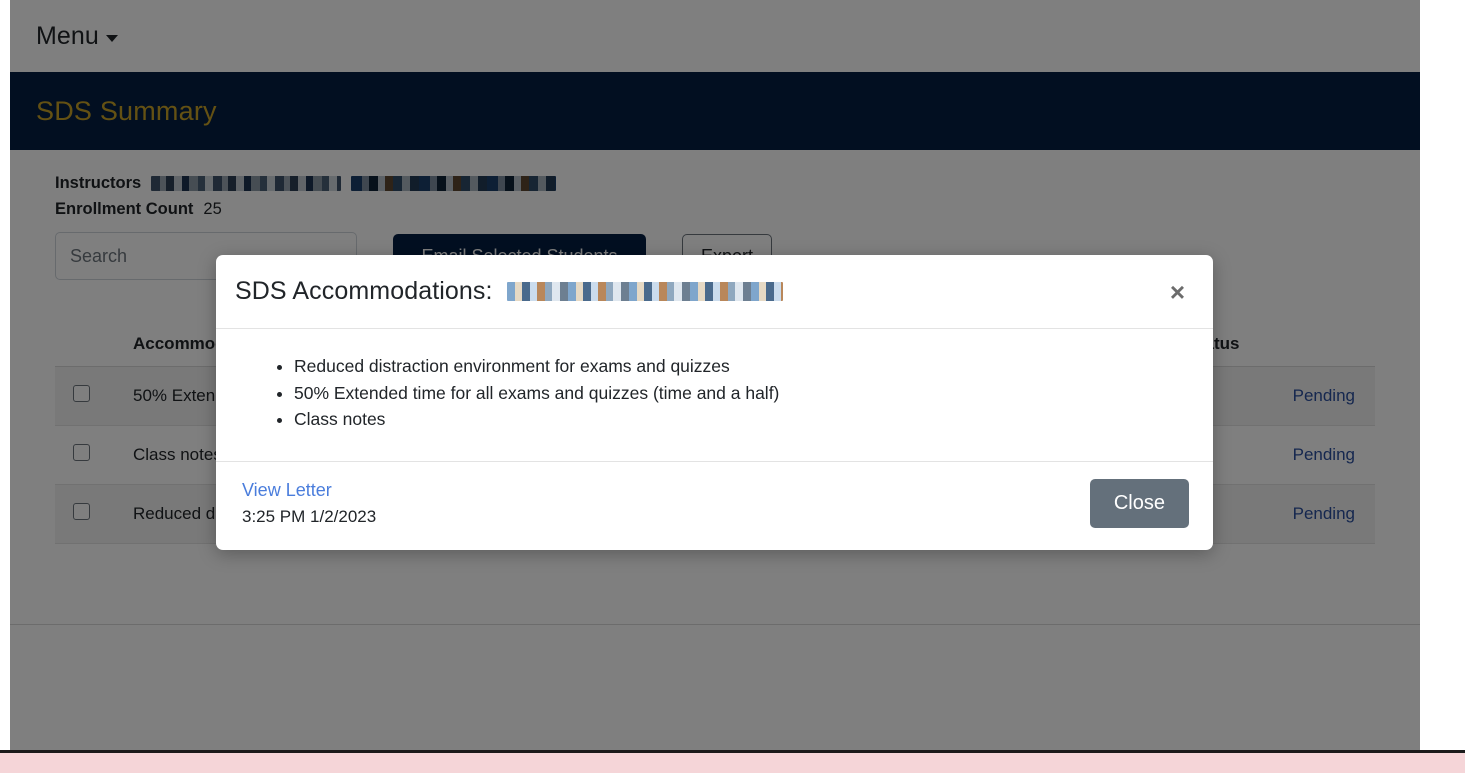 Image resolution: width=1465 pixels, height=773 pixels. I want to click on modal-header: SDS Accommodations: ×, so click(714, 292).